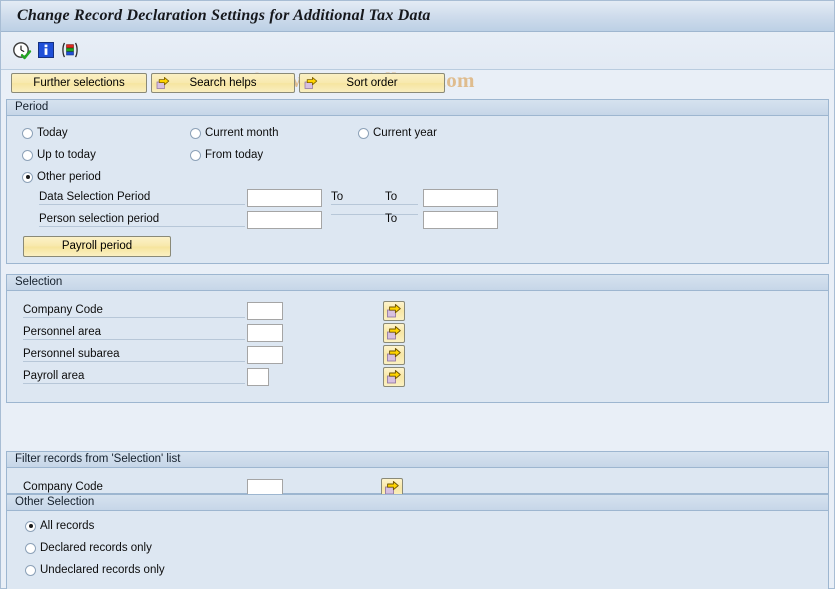 Image resolution: width=835 pixels, height=589 pixels. I want to click on application-toolbar: © www.tutorialkart.com, so click(417, 62).